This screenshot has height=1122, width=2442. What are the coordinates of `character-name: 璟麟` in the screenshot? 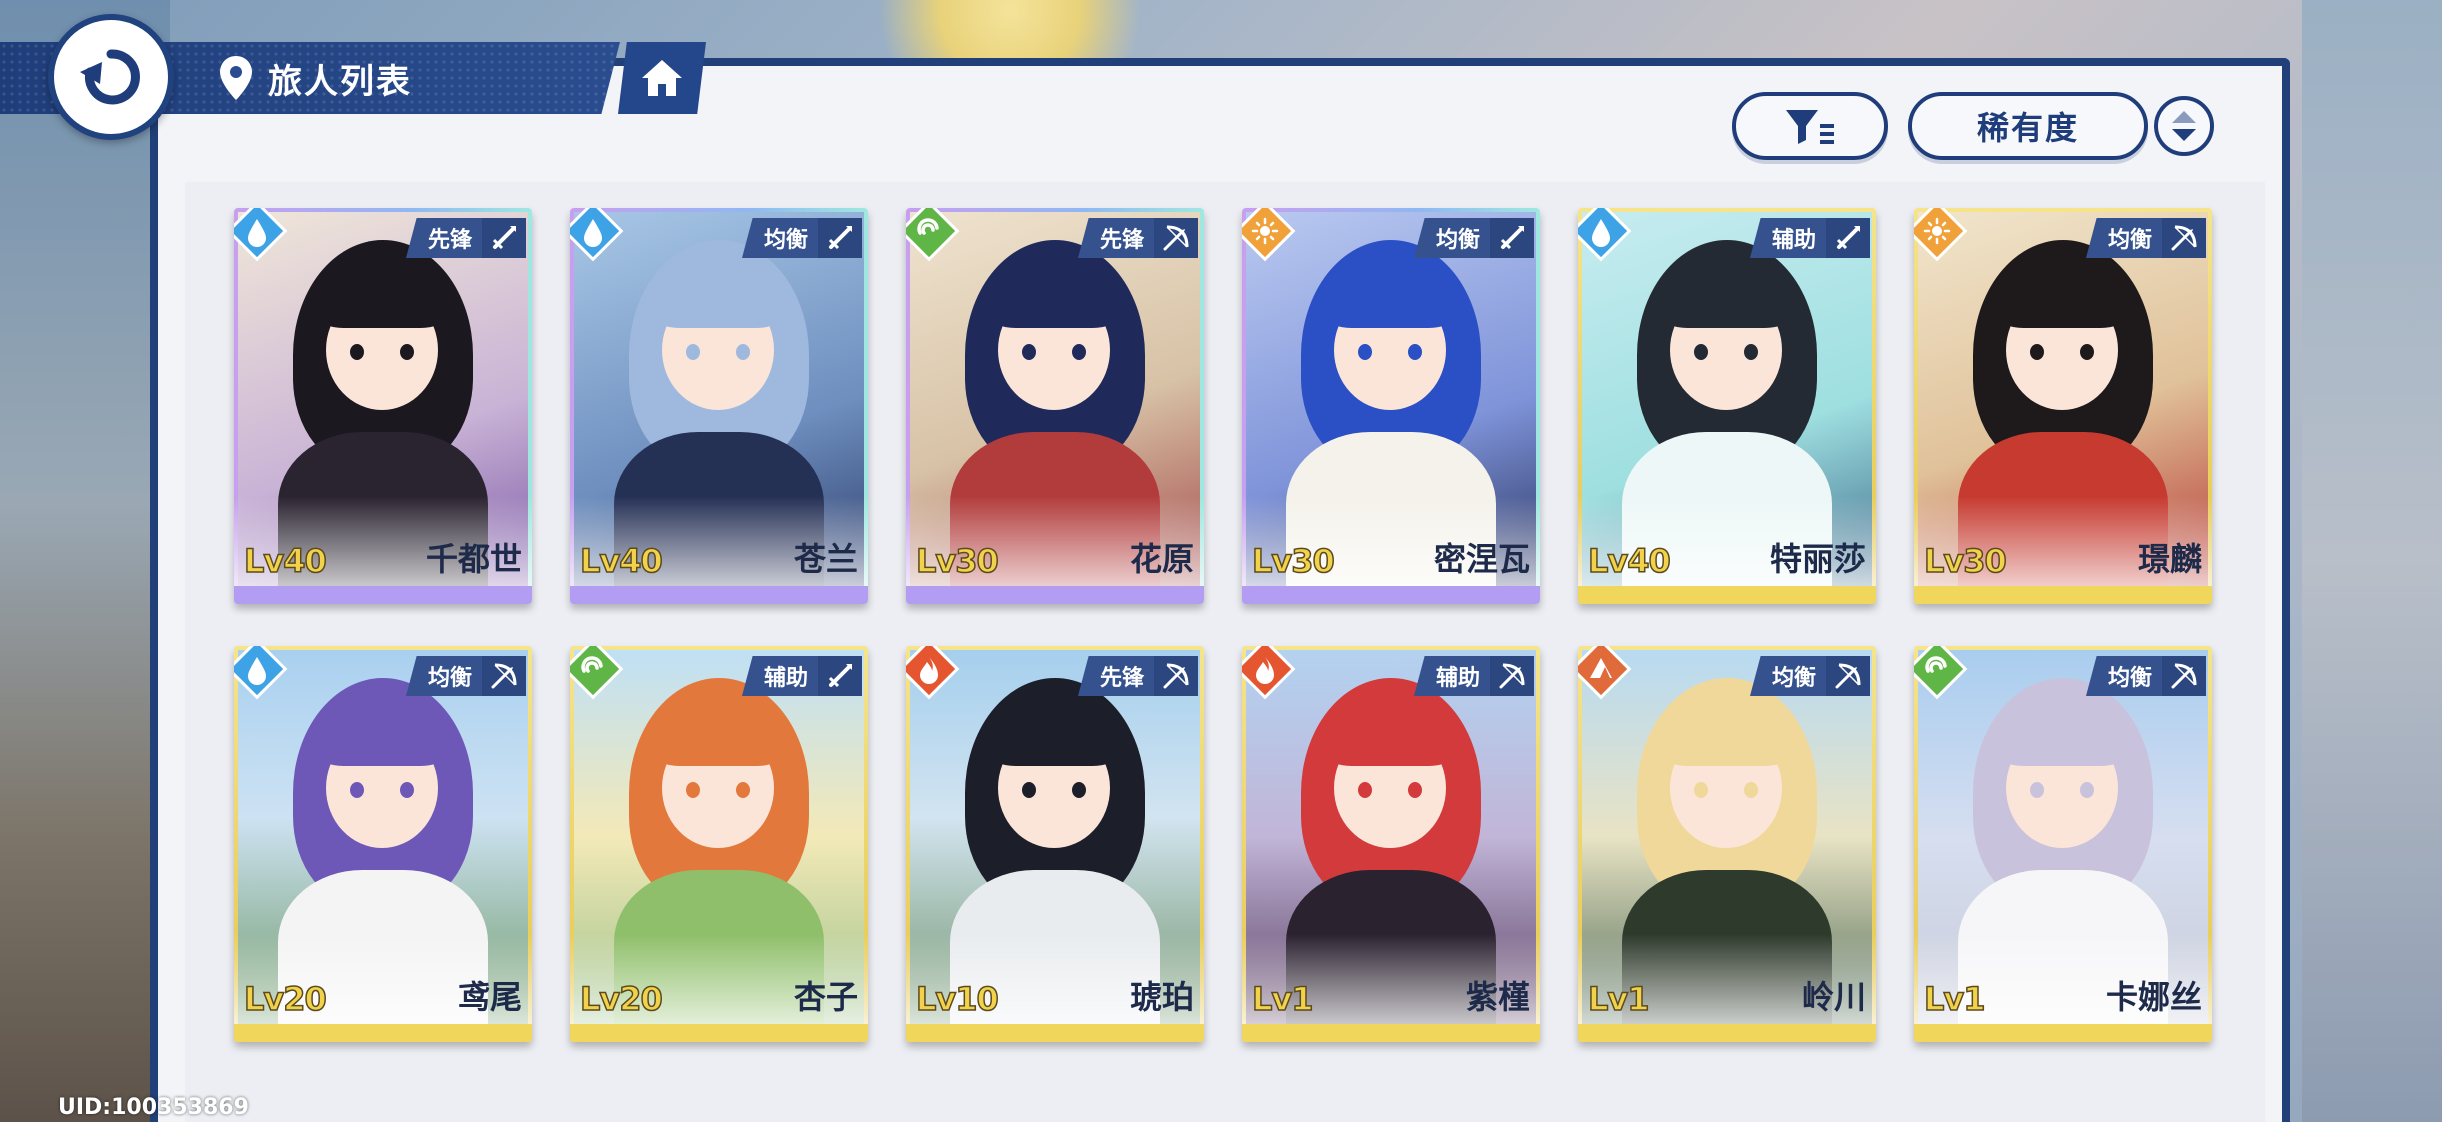 It's located at (2169, 559).